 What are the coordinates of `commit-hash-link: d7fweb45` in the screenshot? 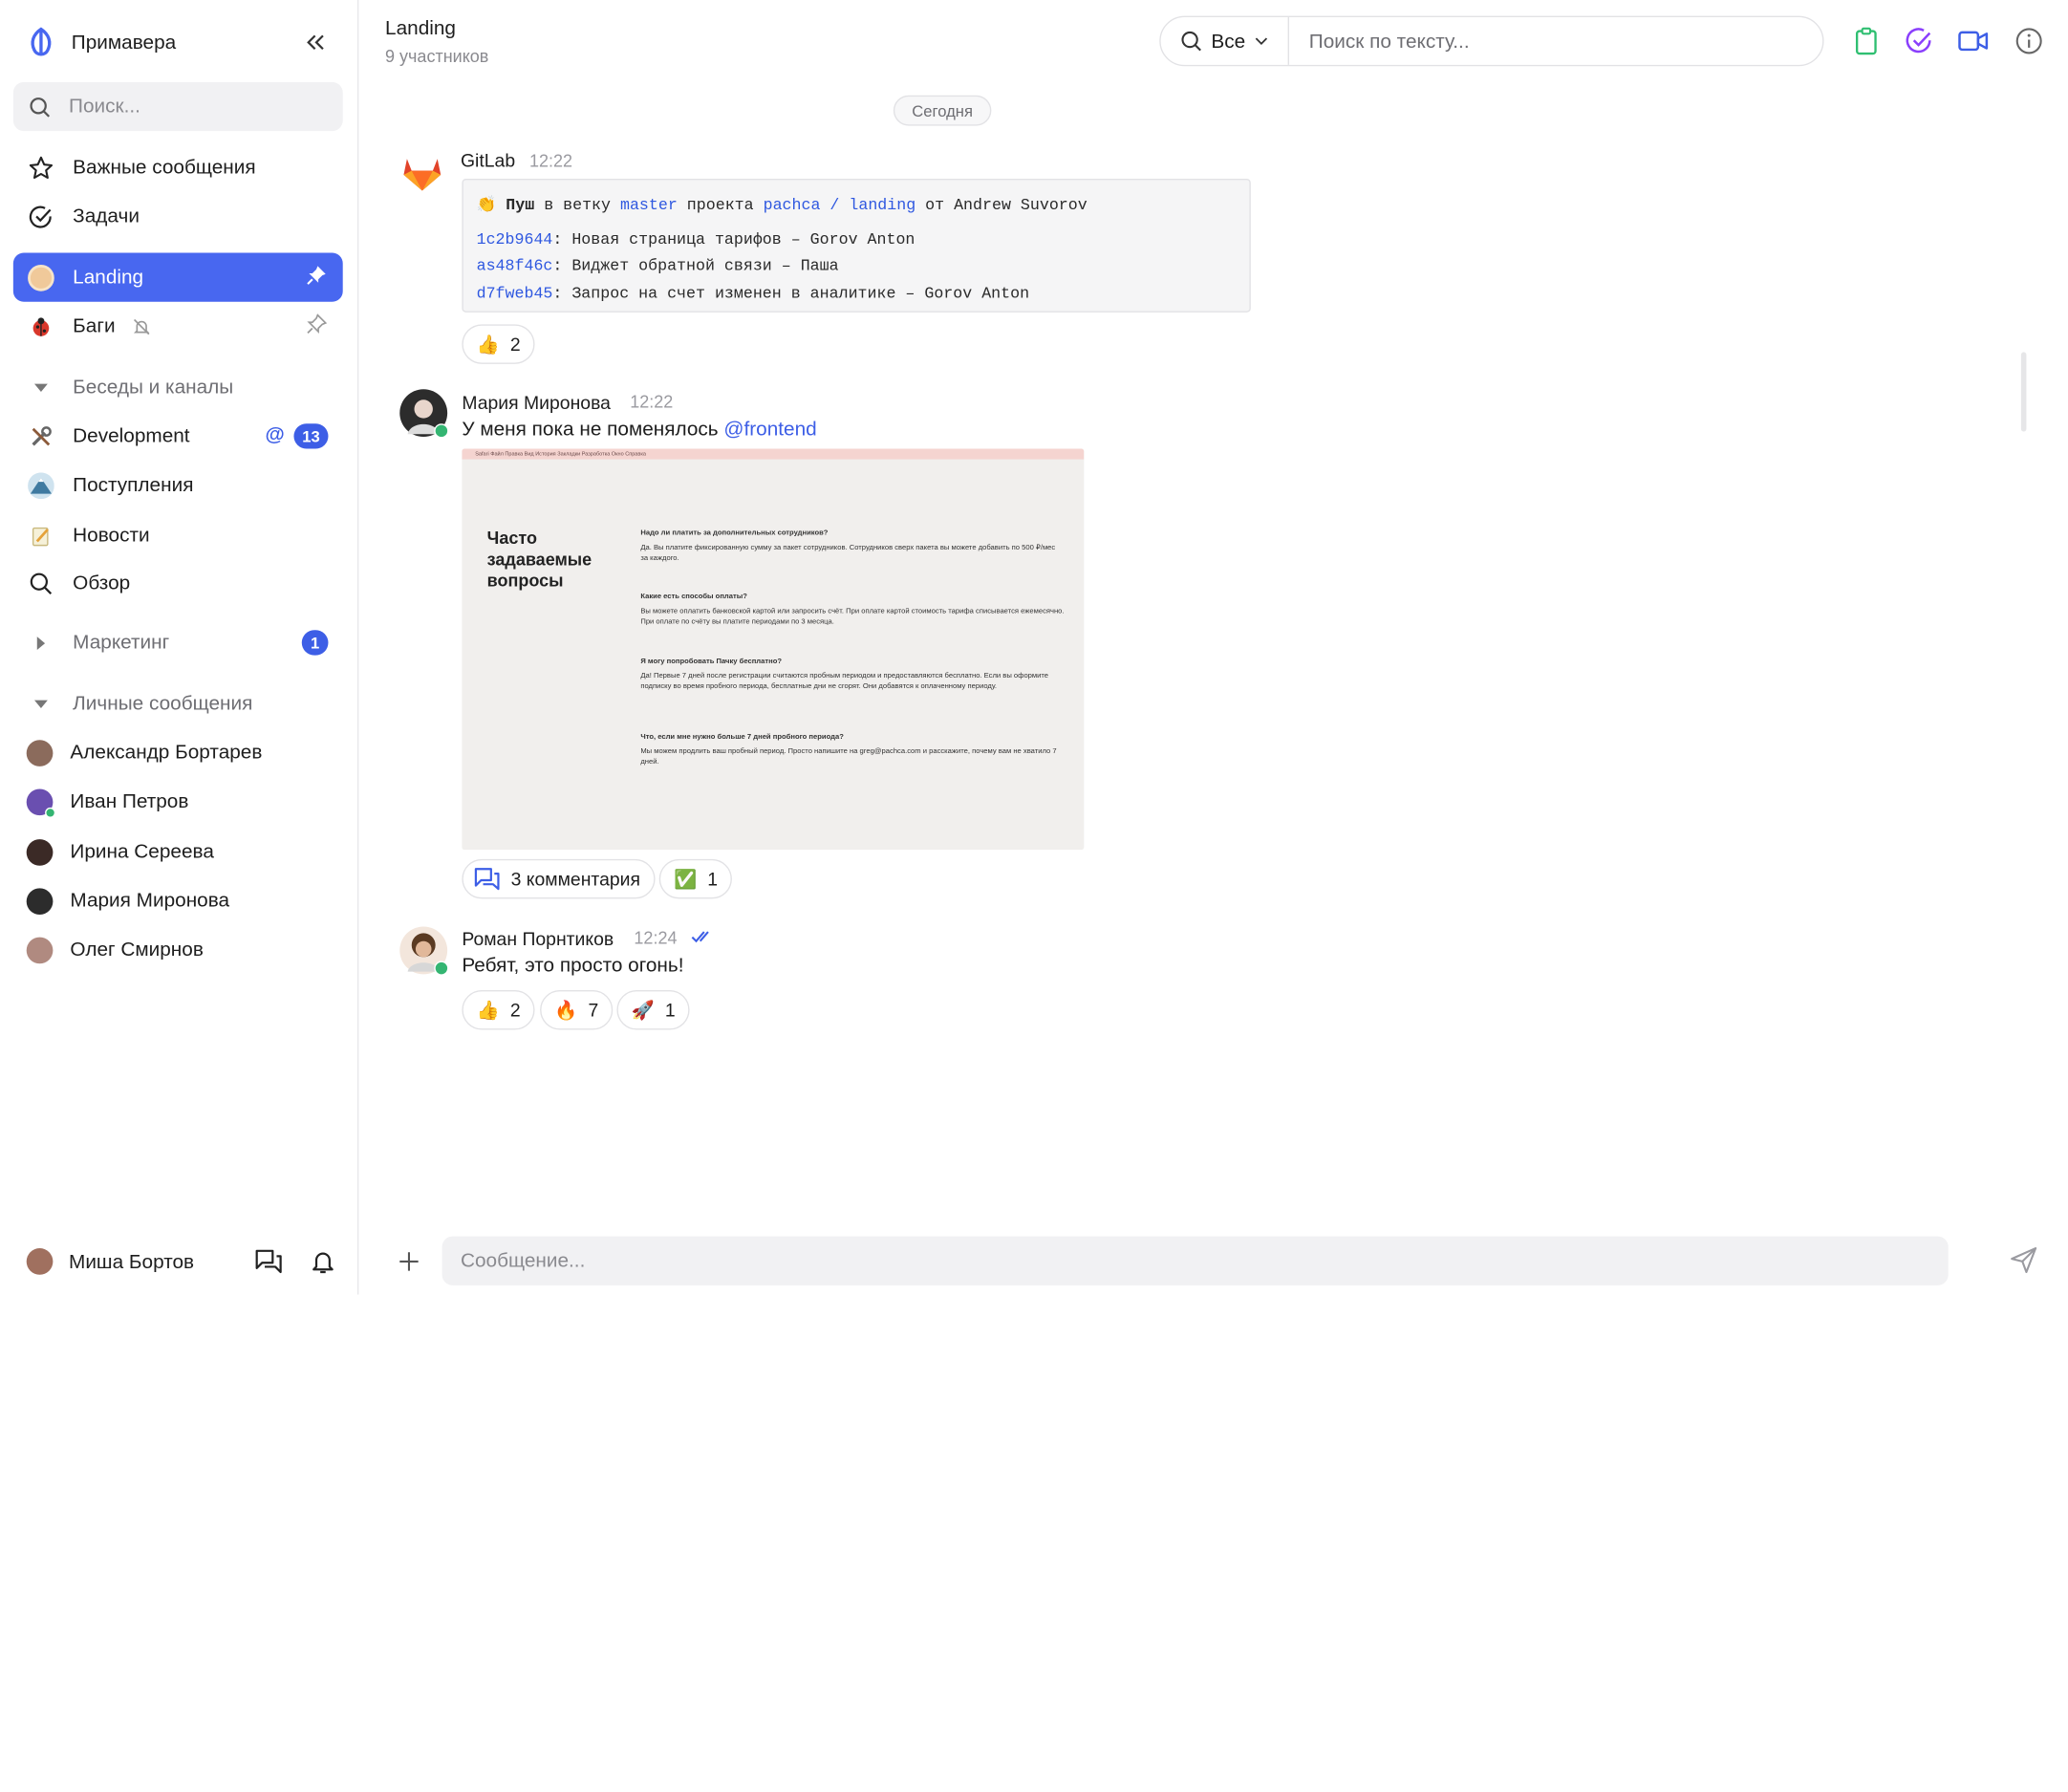 It's located at (515, 293).